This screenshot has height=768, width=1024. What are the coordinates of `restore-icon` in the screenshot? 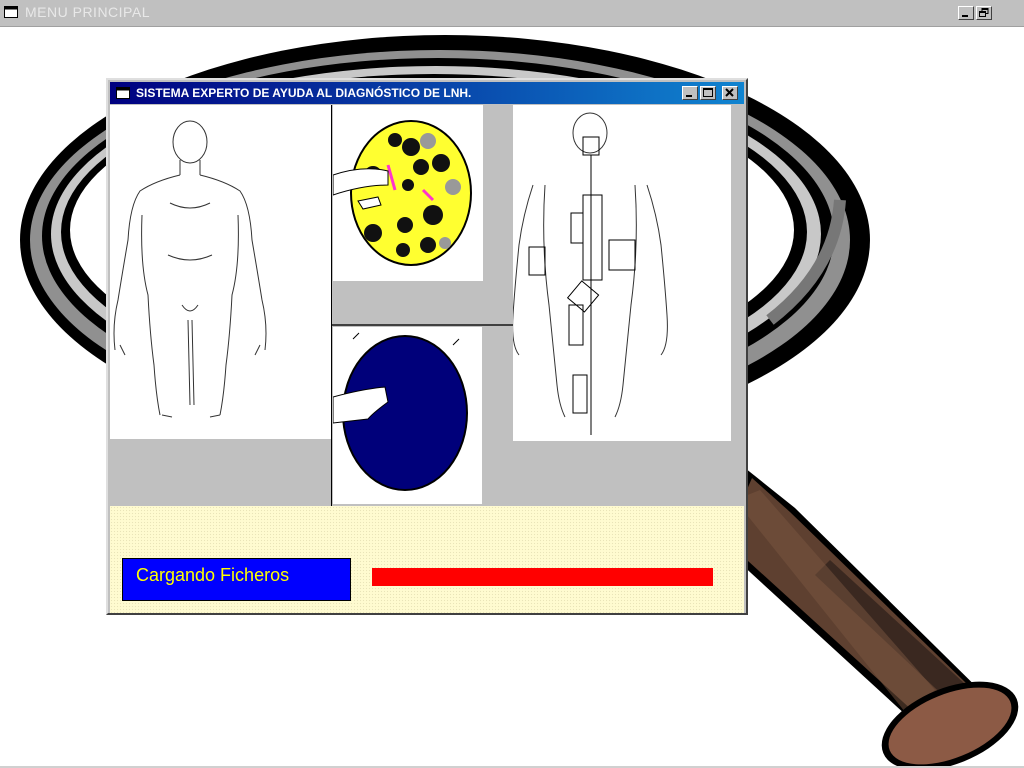 It's located at (984, 12).